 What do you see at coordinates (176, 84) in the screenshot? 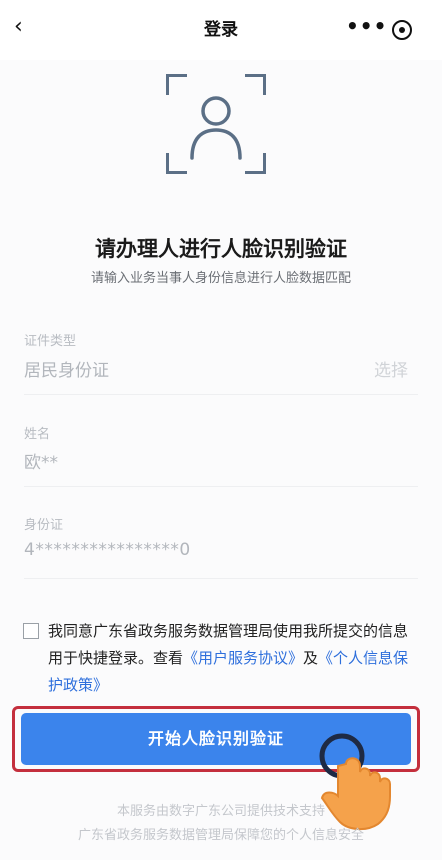
I see `frame-corner-top-left` at bounding box center [176, 84].